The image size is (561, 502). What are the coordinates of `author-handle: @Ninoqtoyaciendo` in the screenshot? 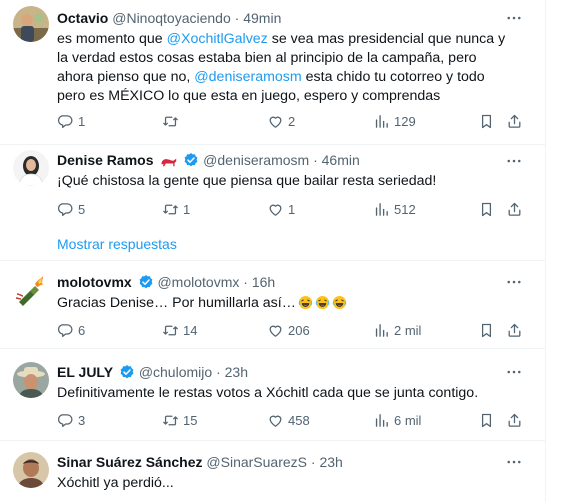 It's located at (171, 18).